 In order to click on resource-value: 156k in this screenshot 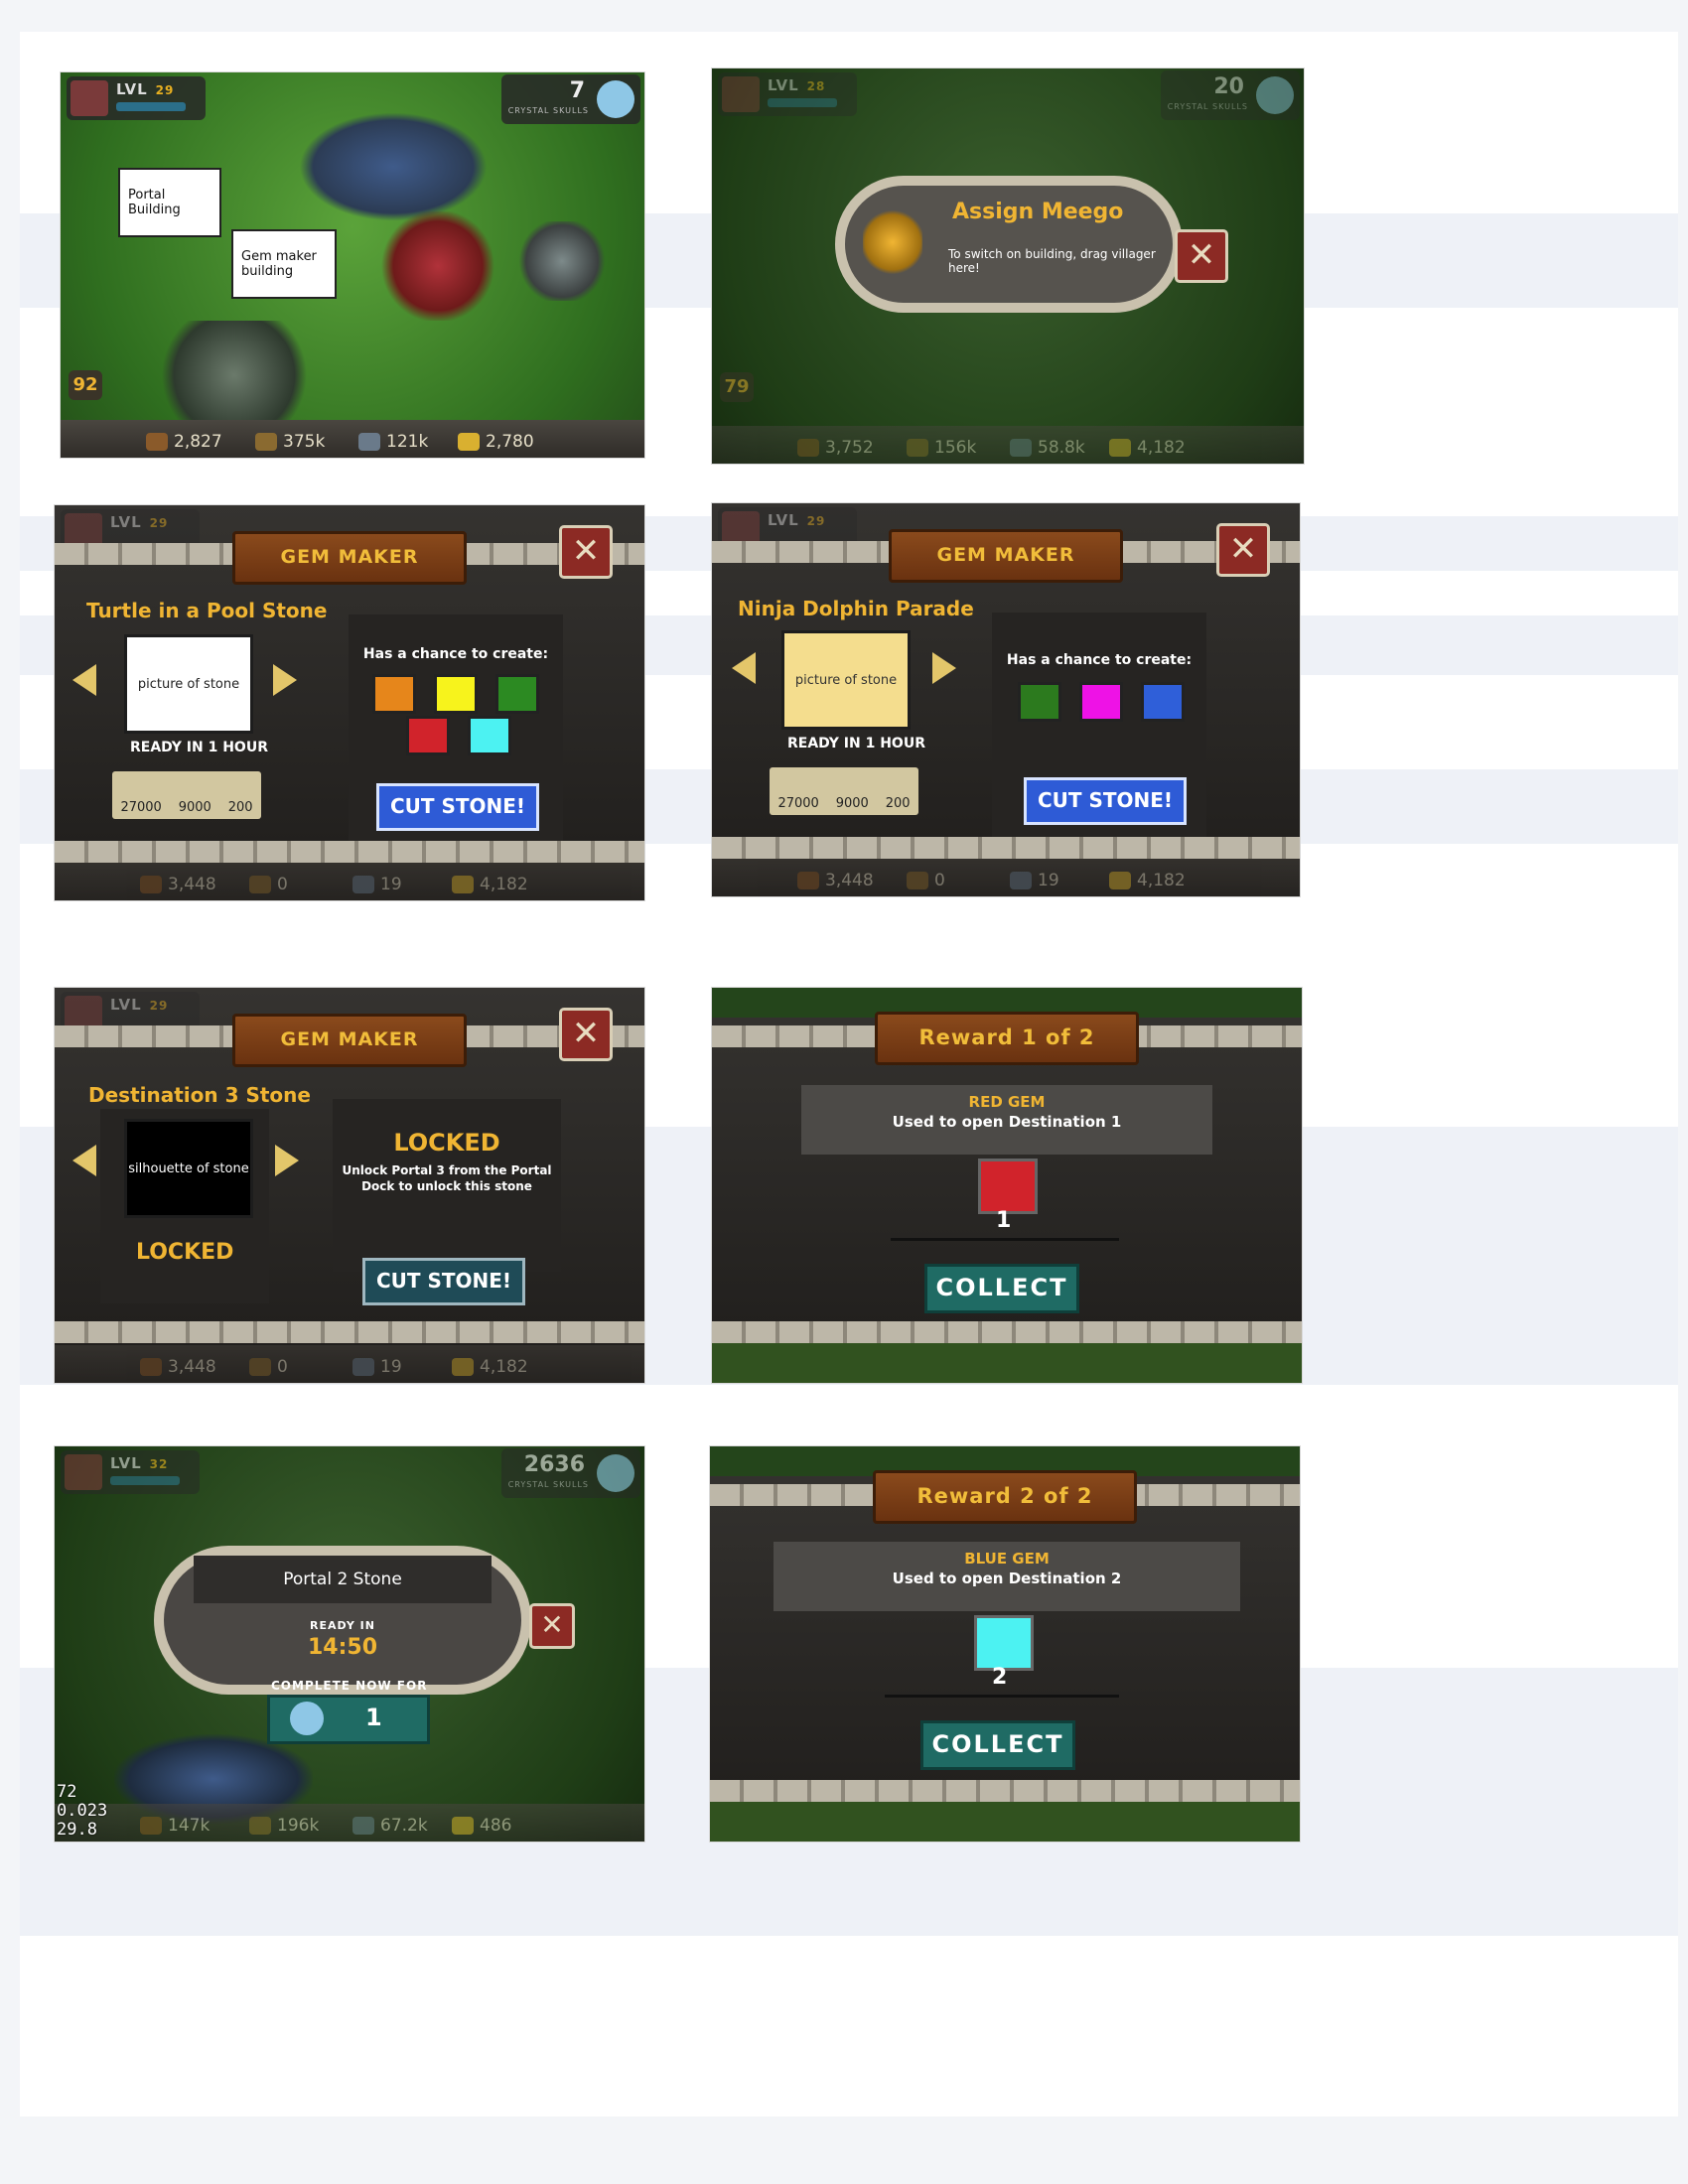, I will do `click(955, 448)`.